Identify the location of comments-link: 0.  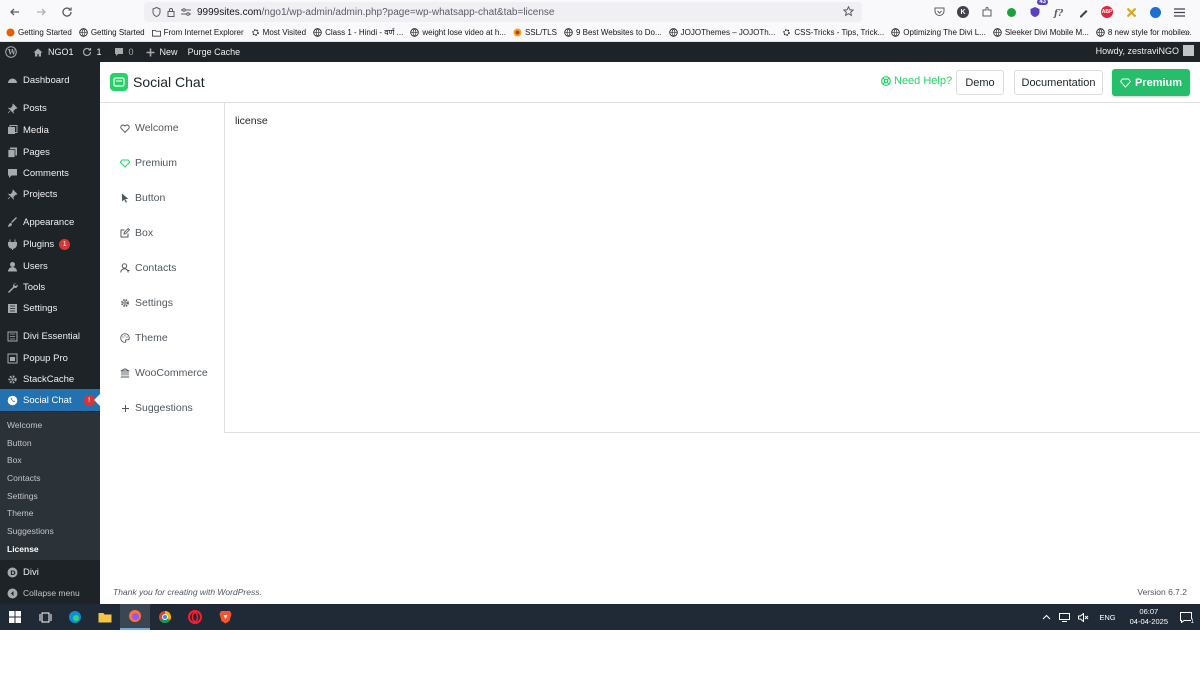
(124, 52).